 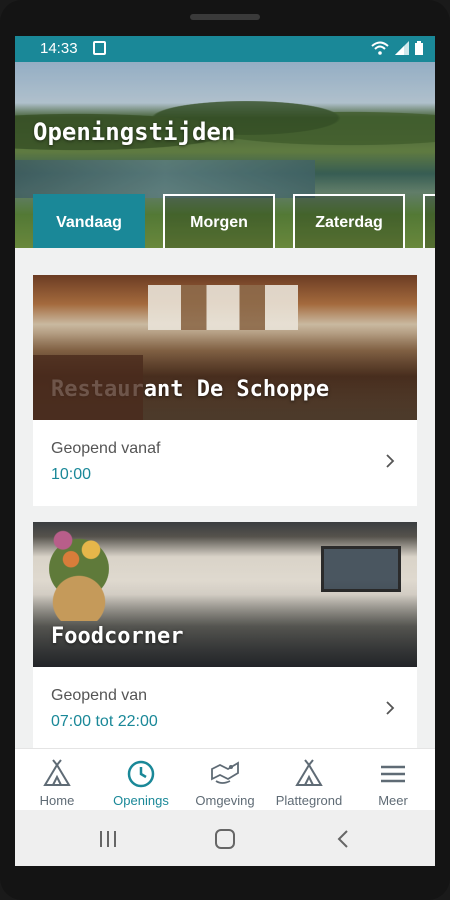 I want to click on nav-plattegrond: Plattegrond, so click(x=309, y=779).